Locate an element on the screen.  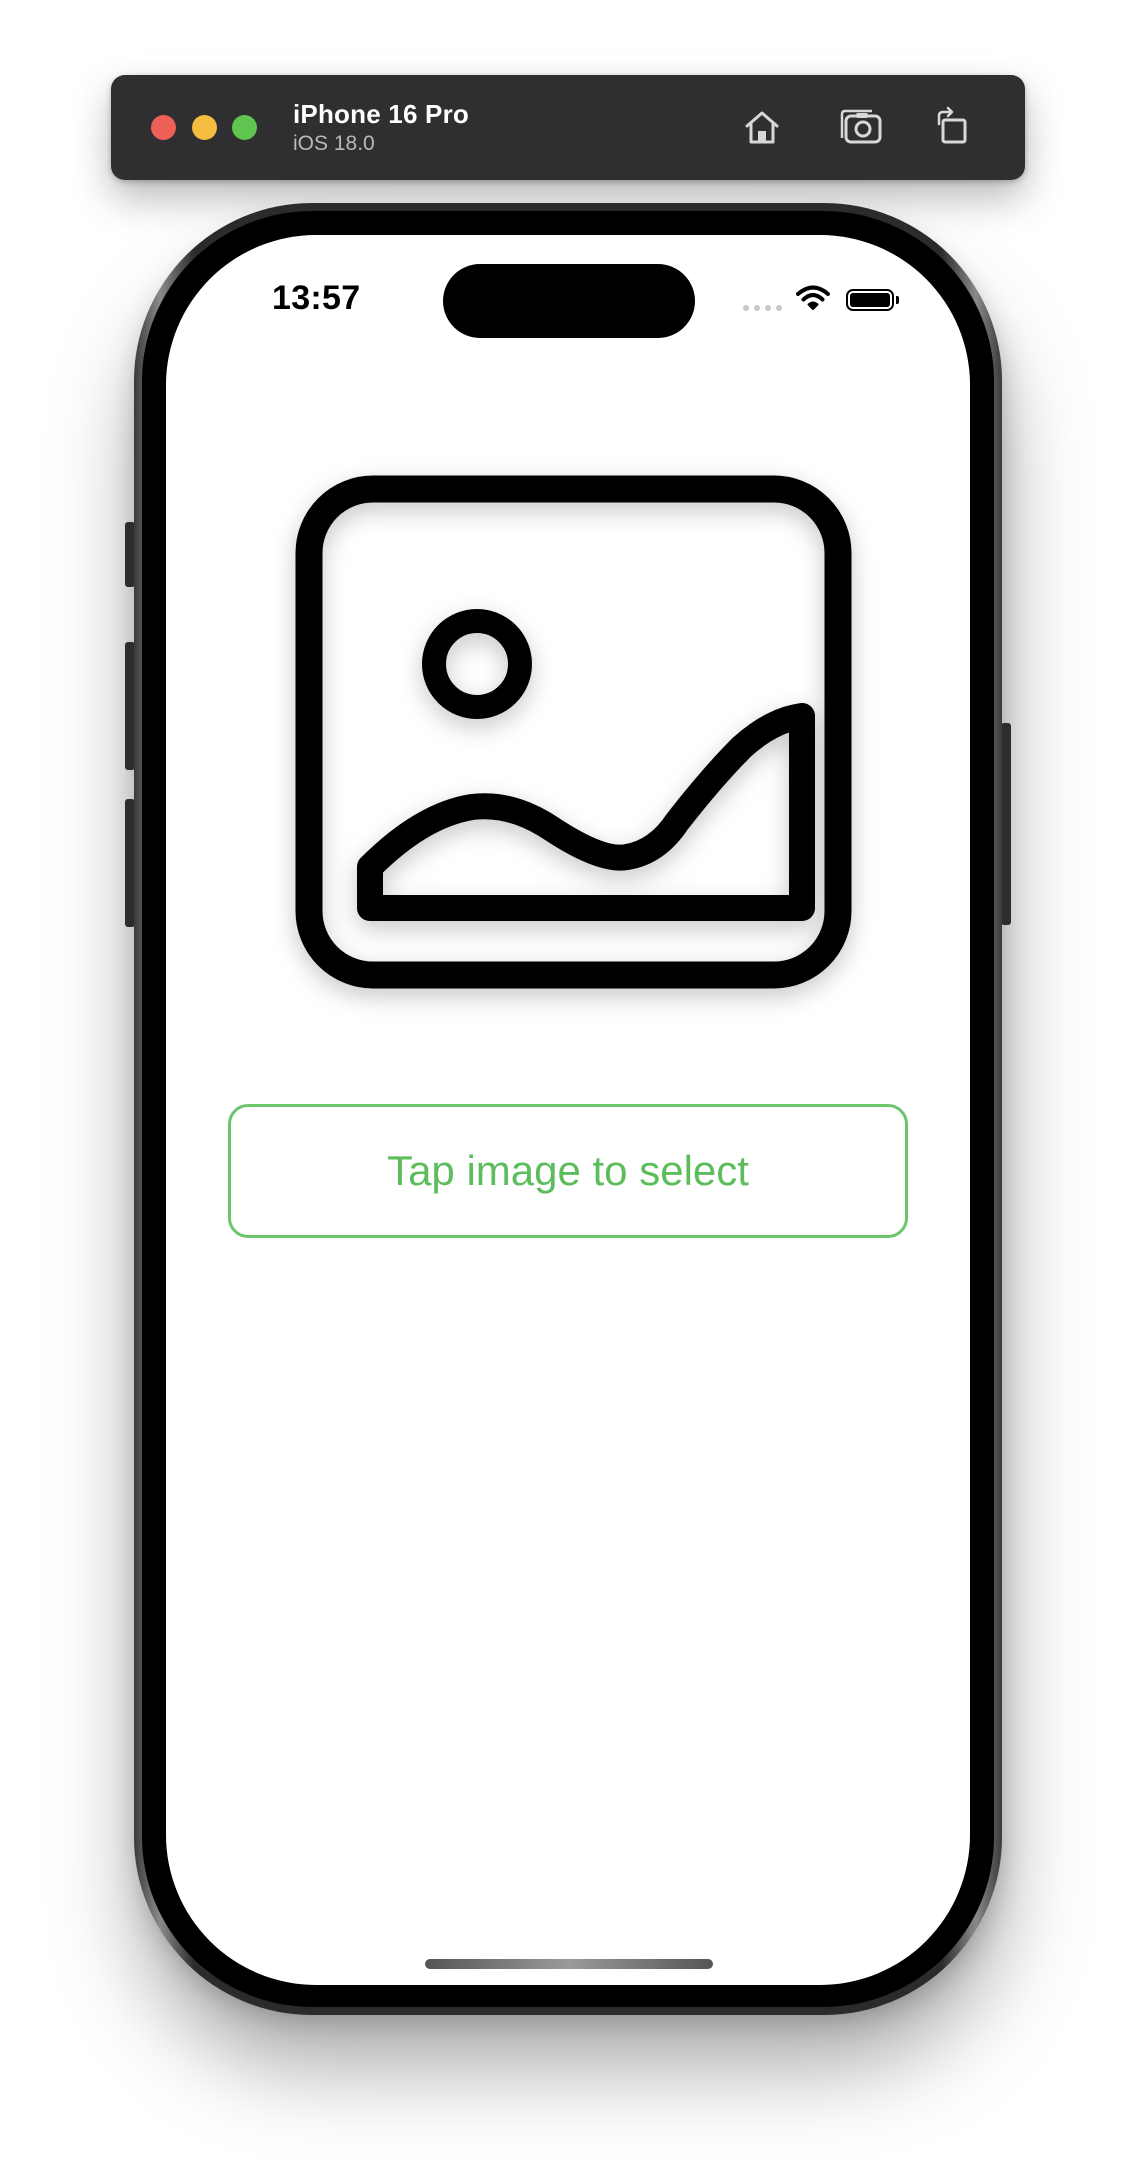
device-name: iPhone 16 Pro is located at coordinates (381, 114).